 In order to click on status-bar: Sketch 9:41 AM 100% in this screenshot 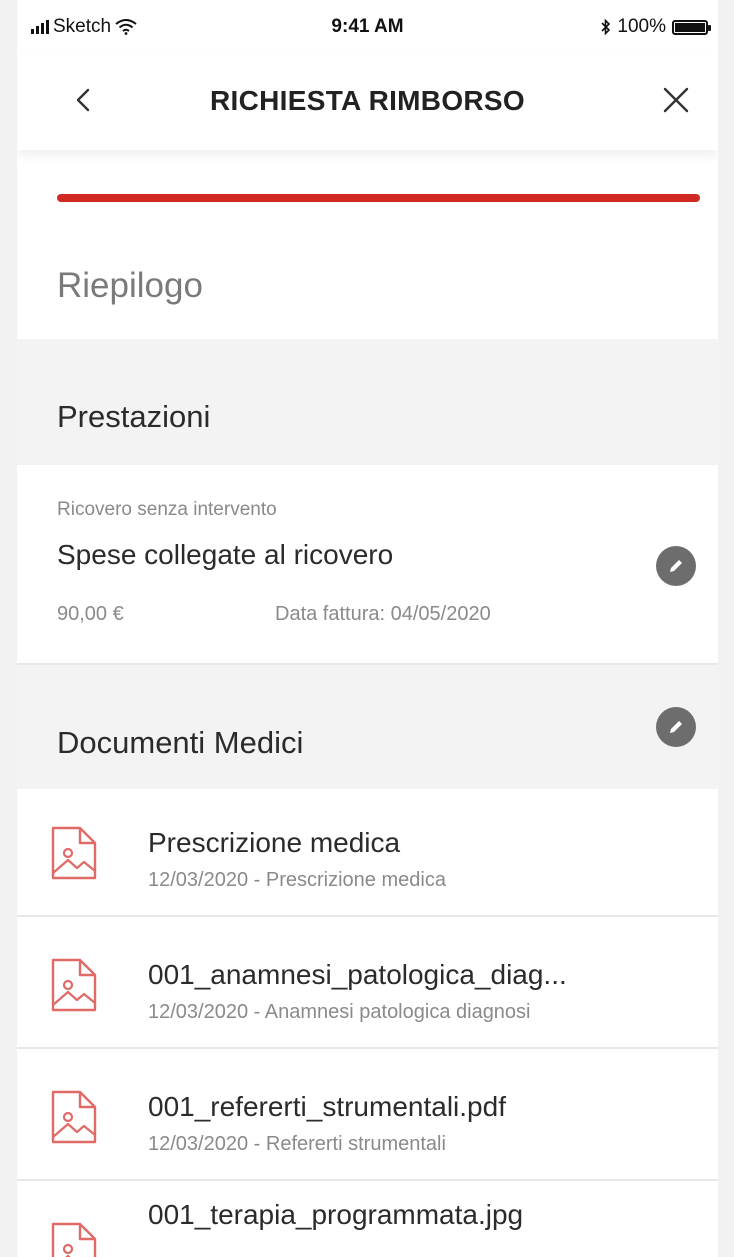, I will do `click(367, 28)`.